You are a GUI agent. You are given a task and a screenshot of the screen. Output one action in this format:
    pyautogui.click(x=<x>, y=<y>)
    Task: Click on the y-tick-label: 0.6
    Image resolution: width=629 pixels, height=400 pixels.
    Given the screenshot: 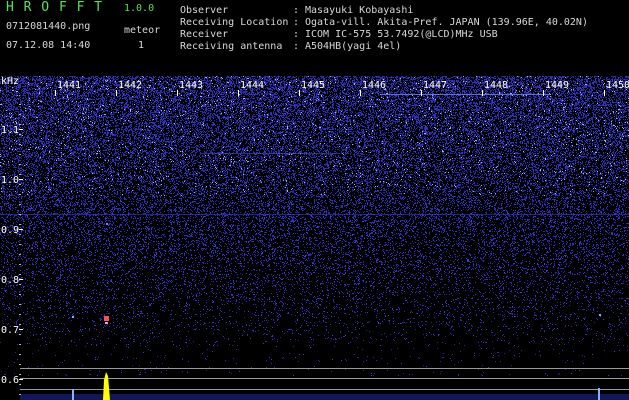 What is the action you would take?
    pyautogui.click(x=10, y=380)
    